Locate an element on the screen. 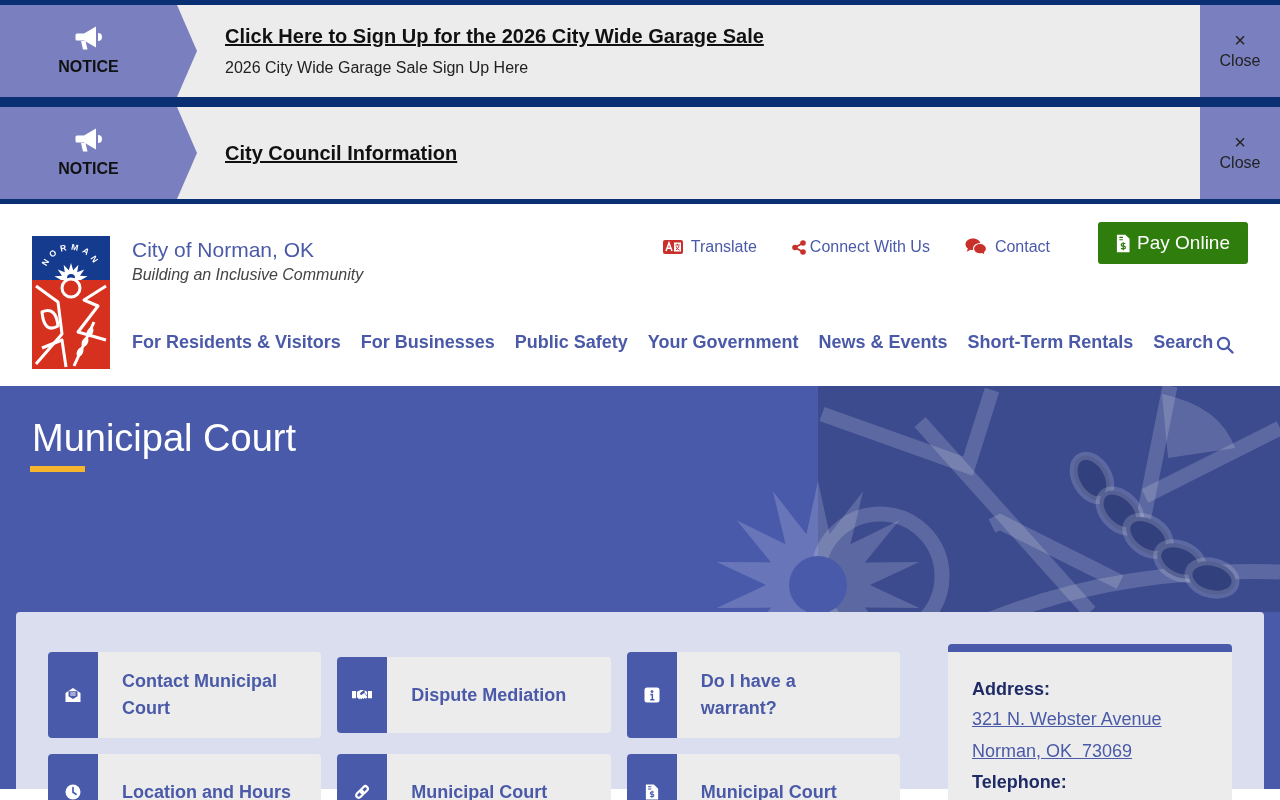  quick-link-card: Location and Hours is located at coordinates (185, 777).